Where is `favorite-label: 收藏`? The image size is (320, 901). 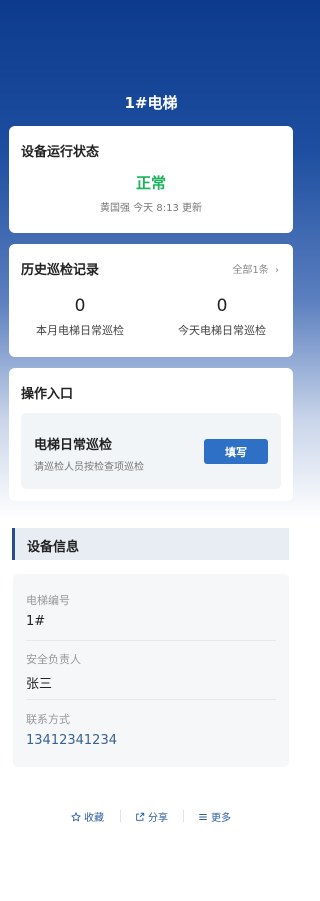
favorite-label: 收藏 is located at coordinates (94, 818).